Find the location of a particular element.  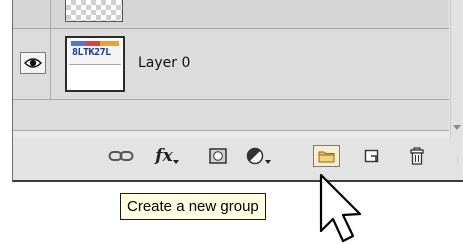

new-layer-icon is located at coordinates (371, 156).